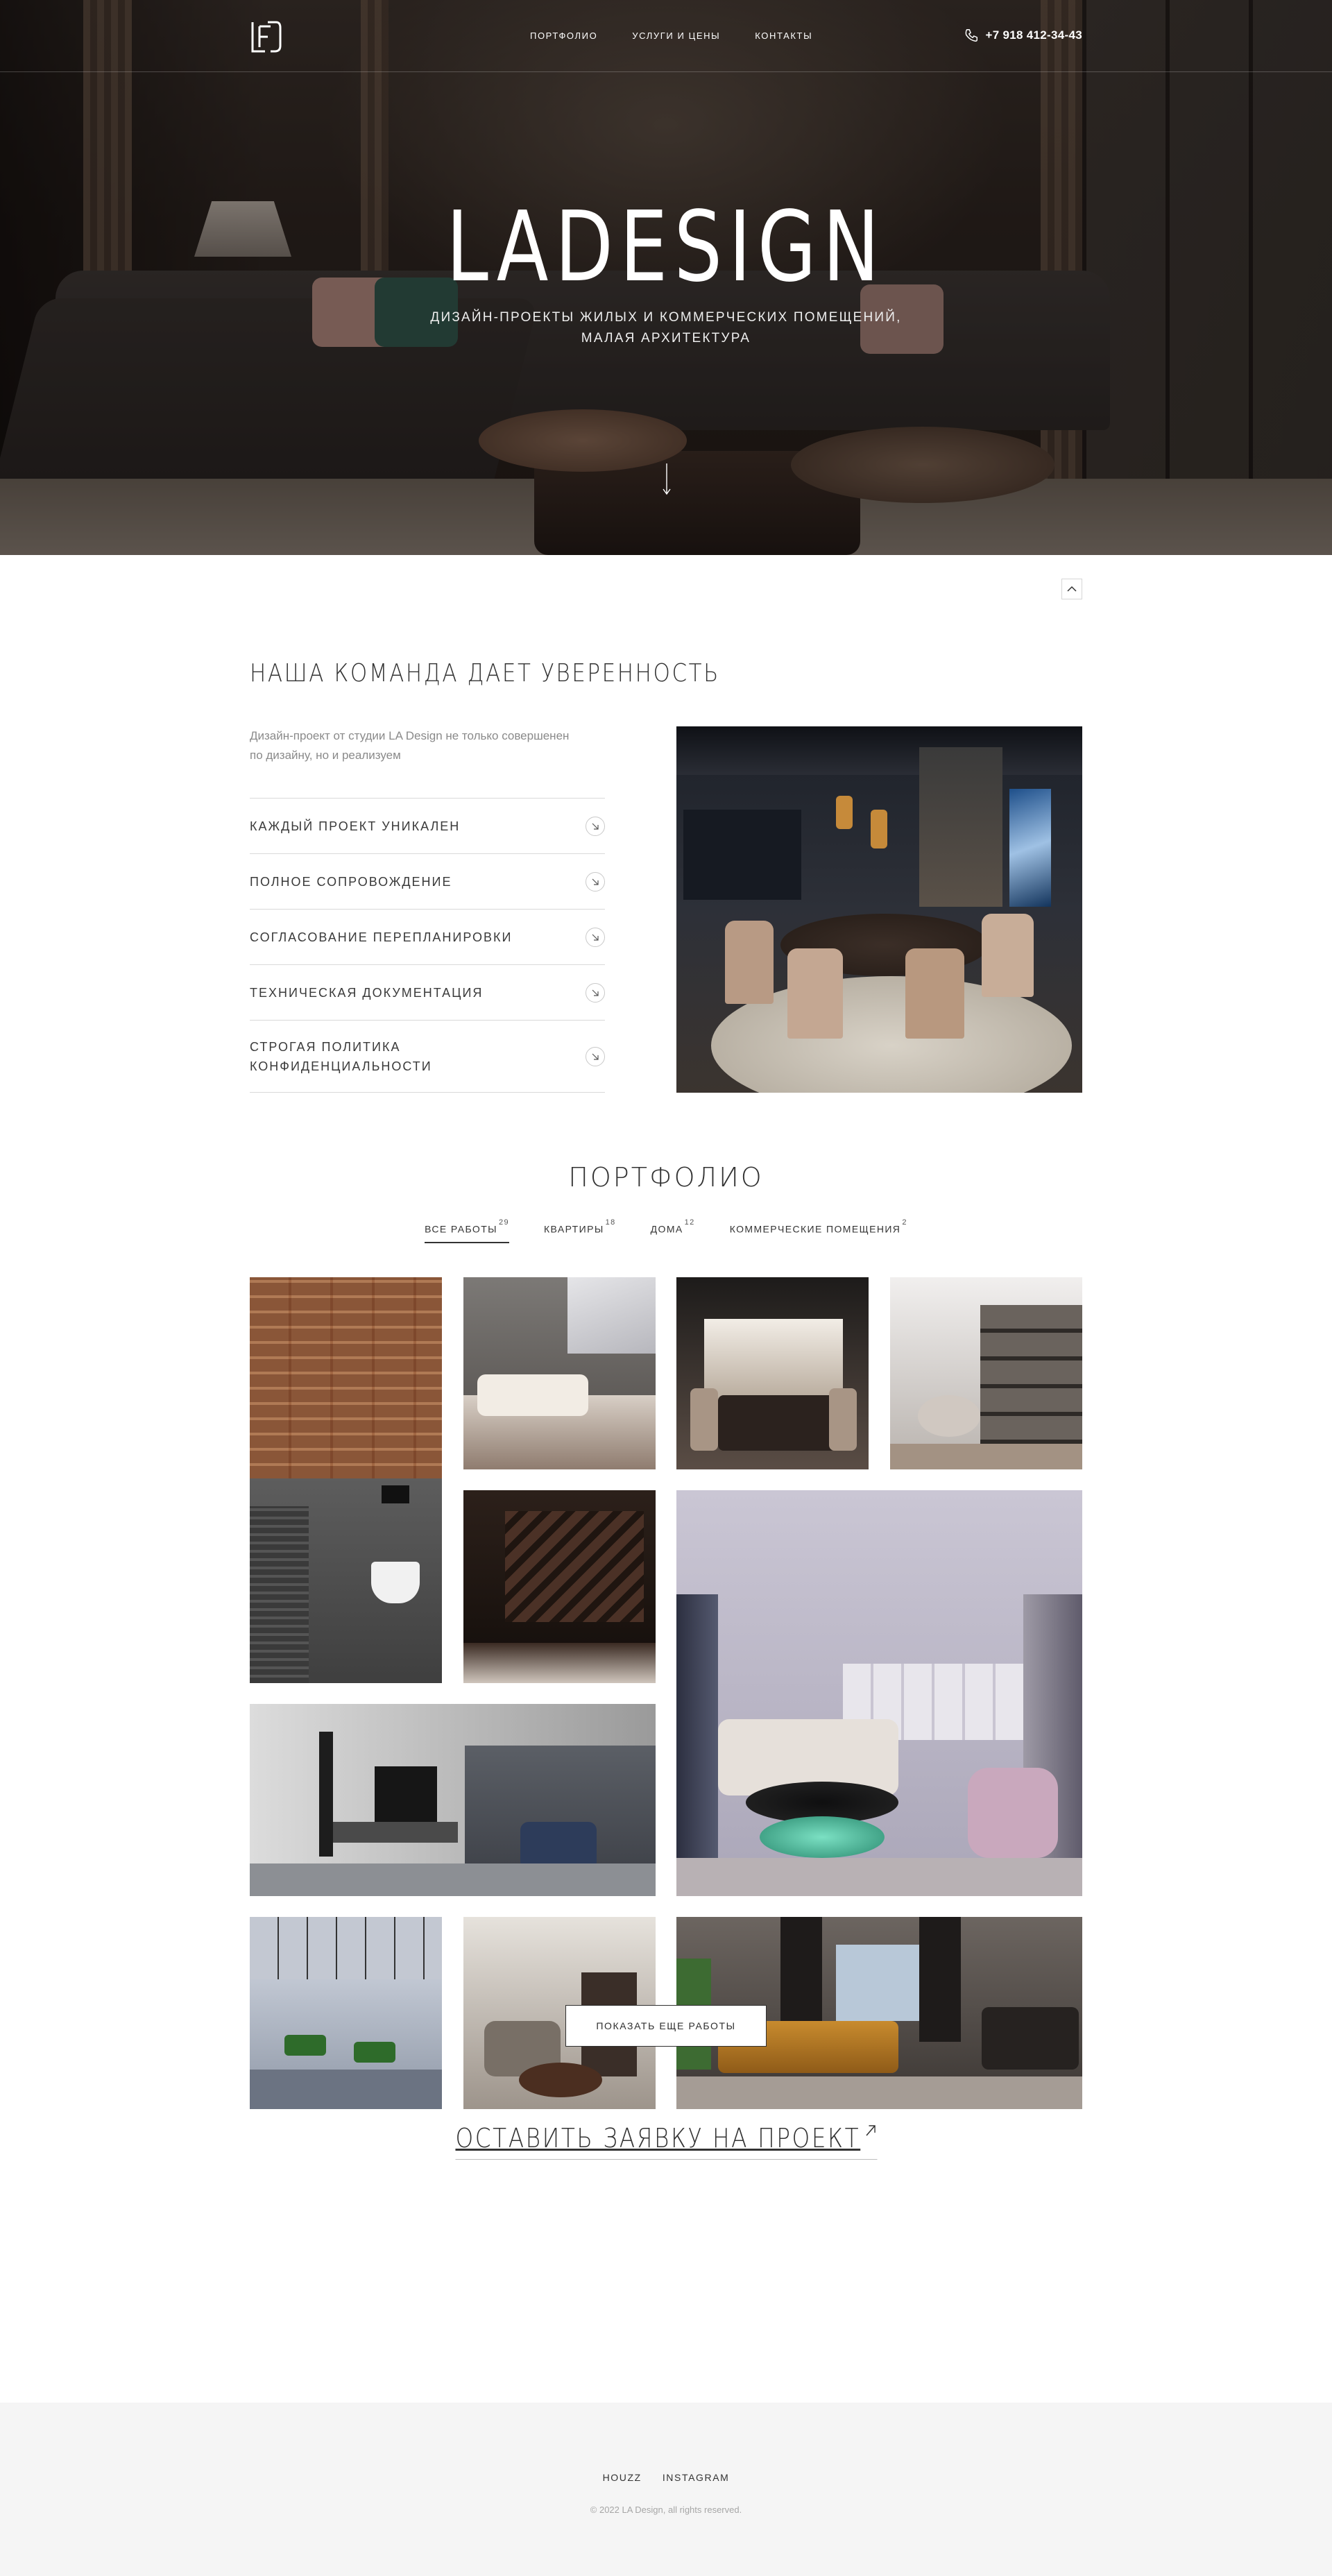  Describe the element at coordinates (346, 2013) in the screenshot. I see `portfolio-item-office` at that location.